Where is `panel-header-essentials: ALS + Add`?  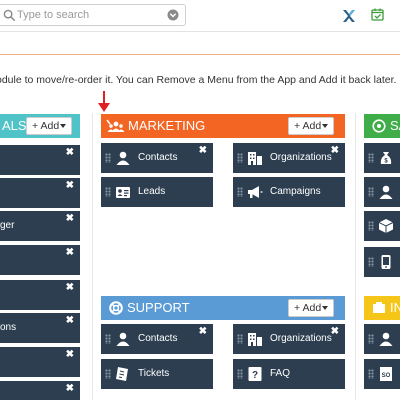
panel-header-essentials: ALS + Add is located at coordinates (40, 126).